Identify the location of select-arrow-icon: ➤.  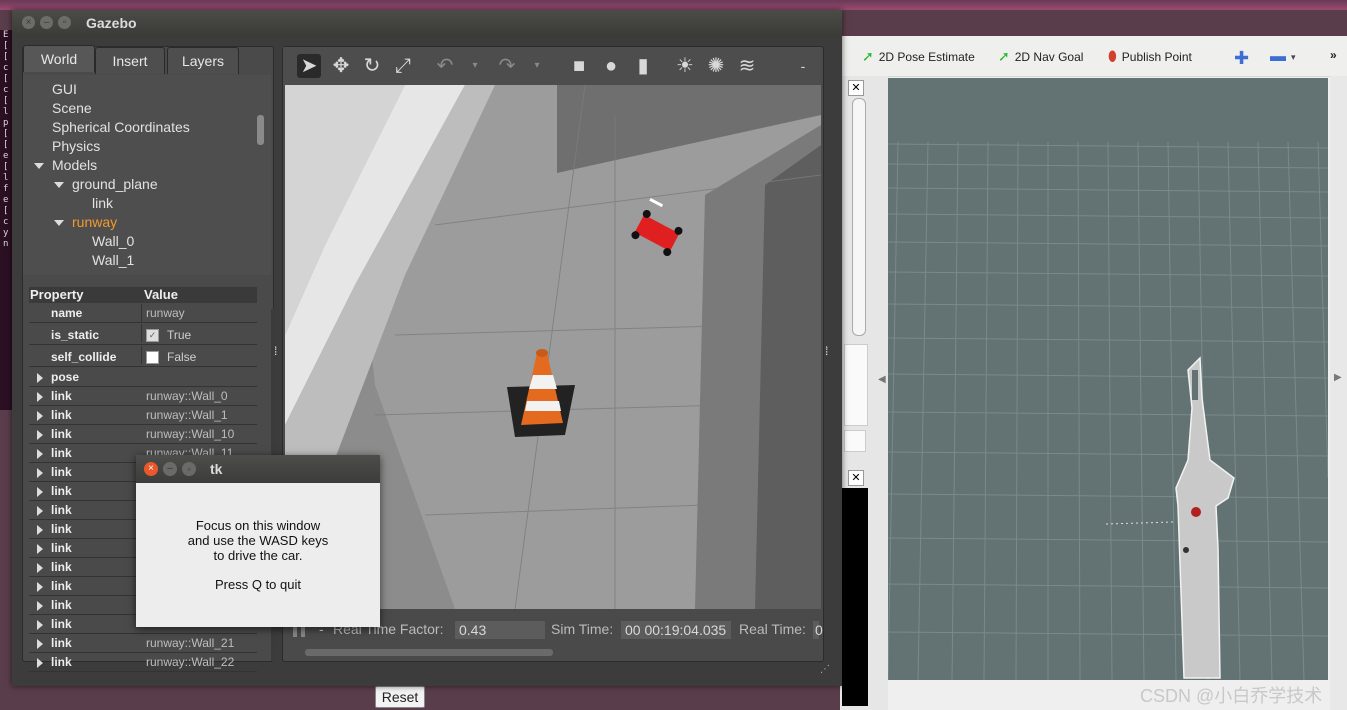
(309, 66).